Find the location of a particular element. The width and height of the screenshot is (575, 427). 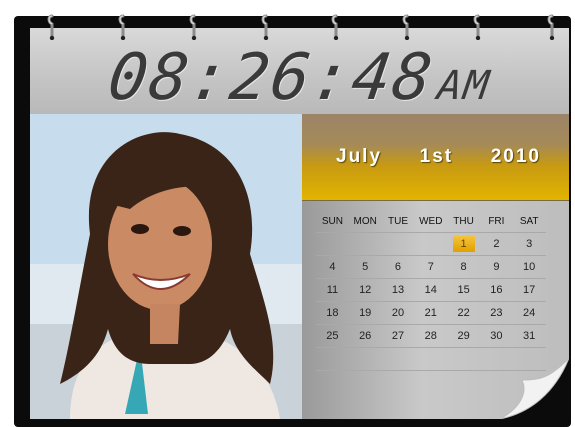

day-cell: 10 is located at coordinates (529, 267).